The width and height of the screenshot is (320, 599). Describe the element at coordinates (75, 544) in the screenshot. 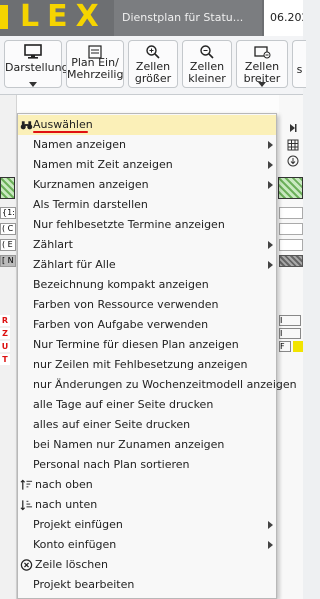

I see `menu-item-label: Konto einfügen` at that location.